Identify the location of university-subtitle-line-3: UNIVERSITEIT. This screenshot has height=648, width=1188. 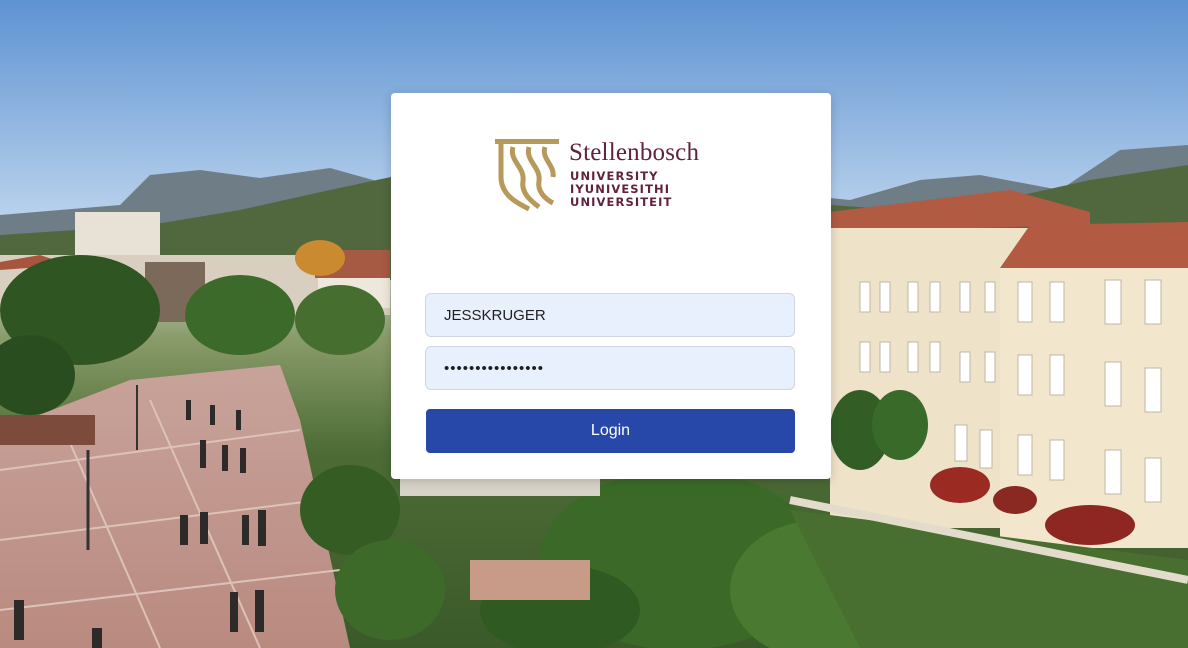
(621, 202).